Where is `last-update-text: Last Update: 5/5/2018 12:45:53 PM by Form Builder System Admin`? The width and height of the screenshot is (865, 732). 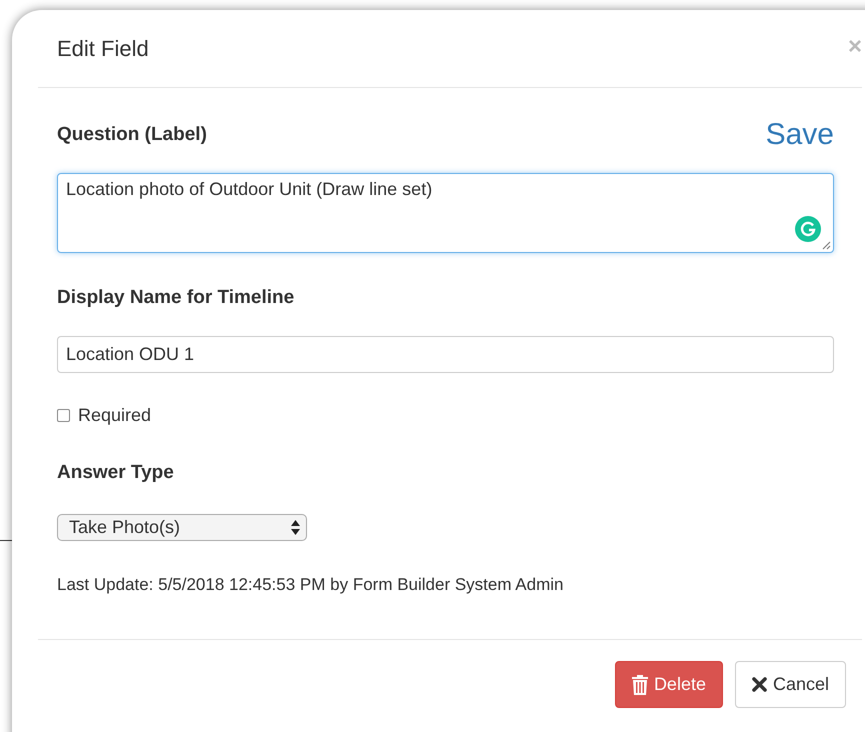
last-update-text: Last Update: 5/5/2018 12:45:53 PM by Form Builder System Admin is located at coordinates (310, 585).